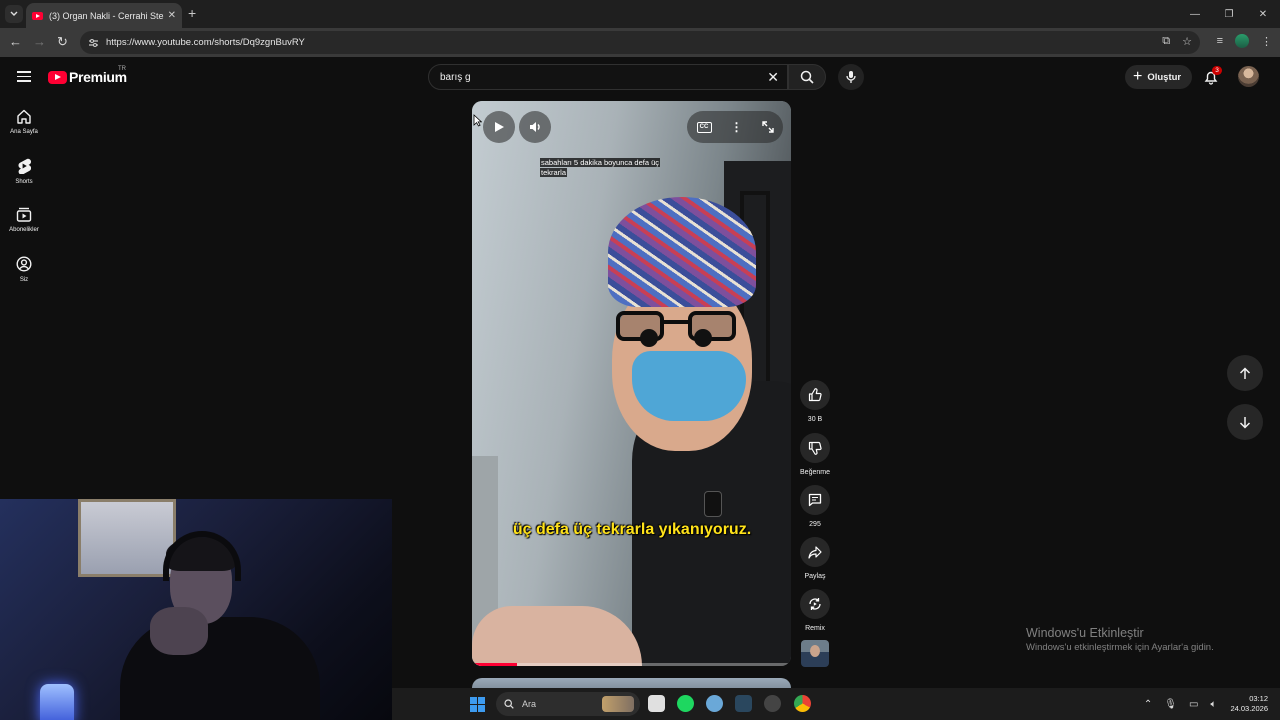  Describe the element at coordinates (1245, 422) in the screenshot. I see `next-short-button` at that location.